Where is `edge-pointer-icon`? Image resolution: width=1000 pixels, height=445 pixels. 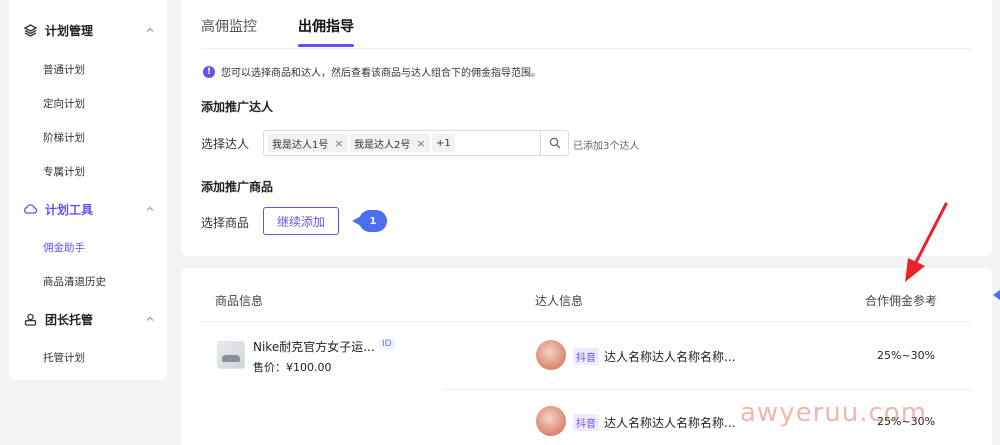 edge-pointer-icon is located at coordinates (996, 295).